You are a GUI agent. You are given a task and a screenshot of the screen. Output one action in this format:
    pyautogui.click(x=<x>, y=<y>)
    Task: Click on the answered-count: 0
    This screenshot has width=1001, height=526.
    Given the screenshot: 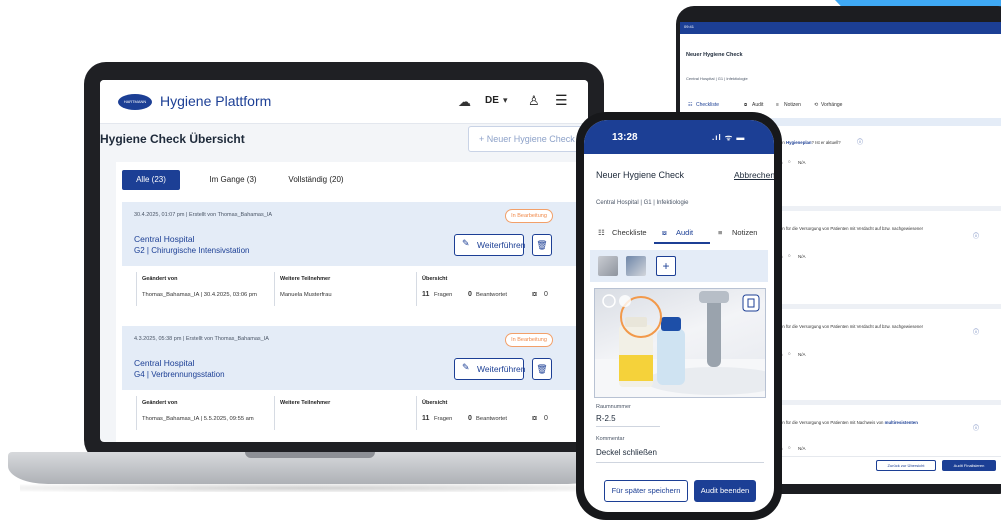 What is the action you would take?
    pyautogui.click(x=470, y=294)
    